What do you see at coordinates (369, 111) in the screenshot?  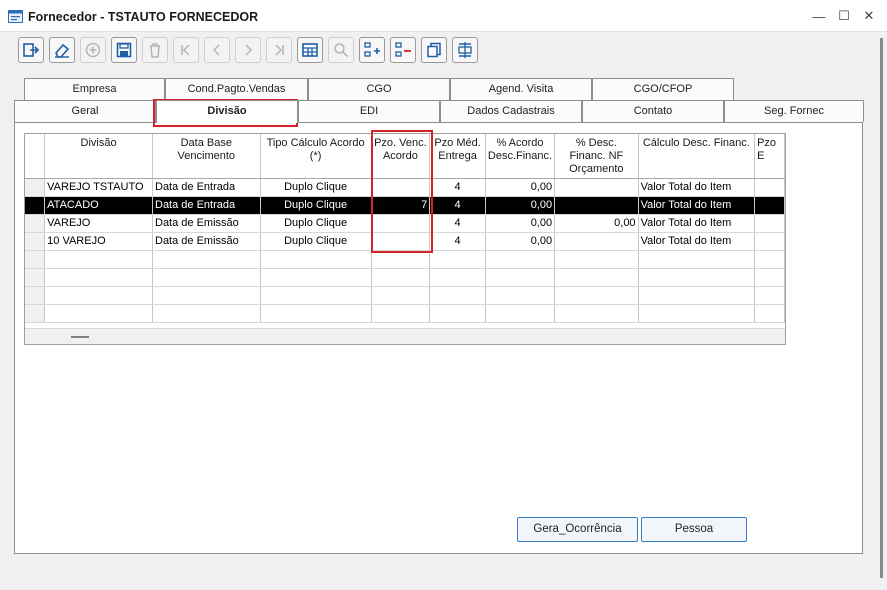 I see `tab-edi: EDI` at bounding box center [369, 111].